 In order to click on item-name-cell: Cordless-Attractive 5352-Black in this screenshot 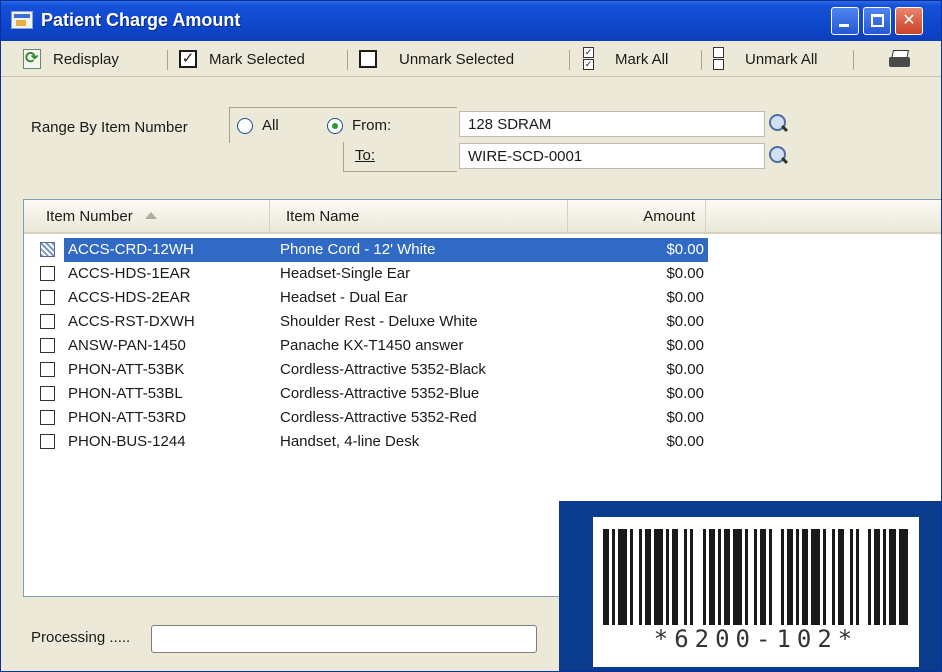, I will do `click(383, 369)`.